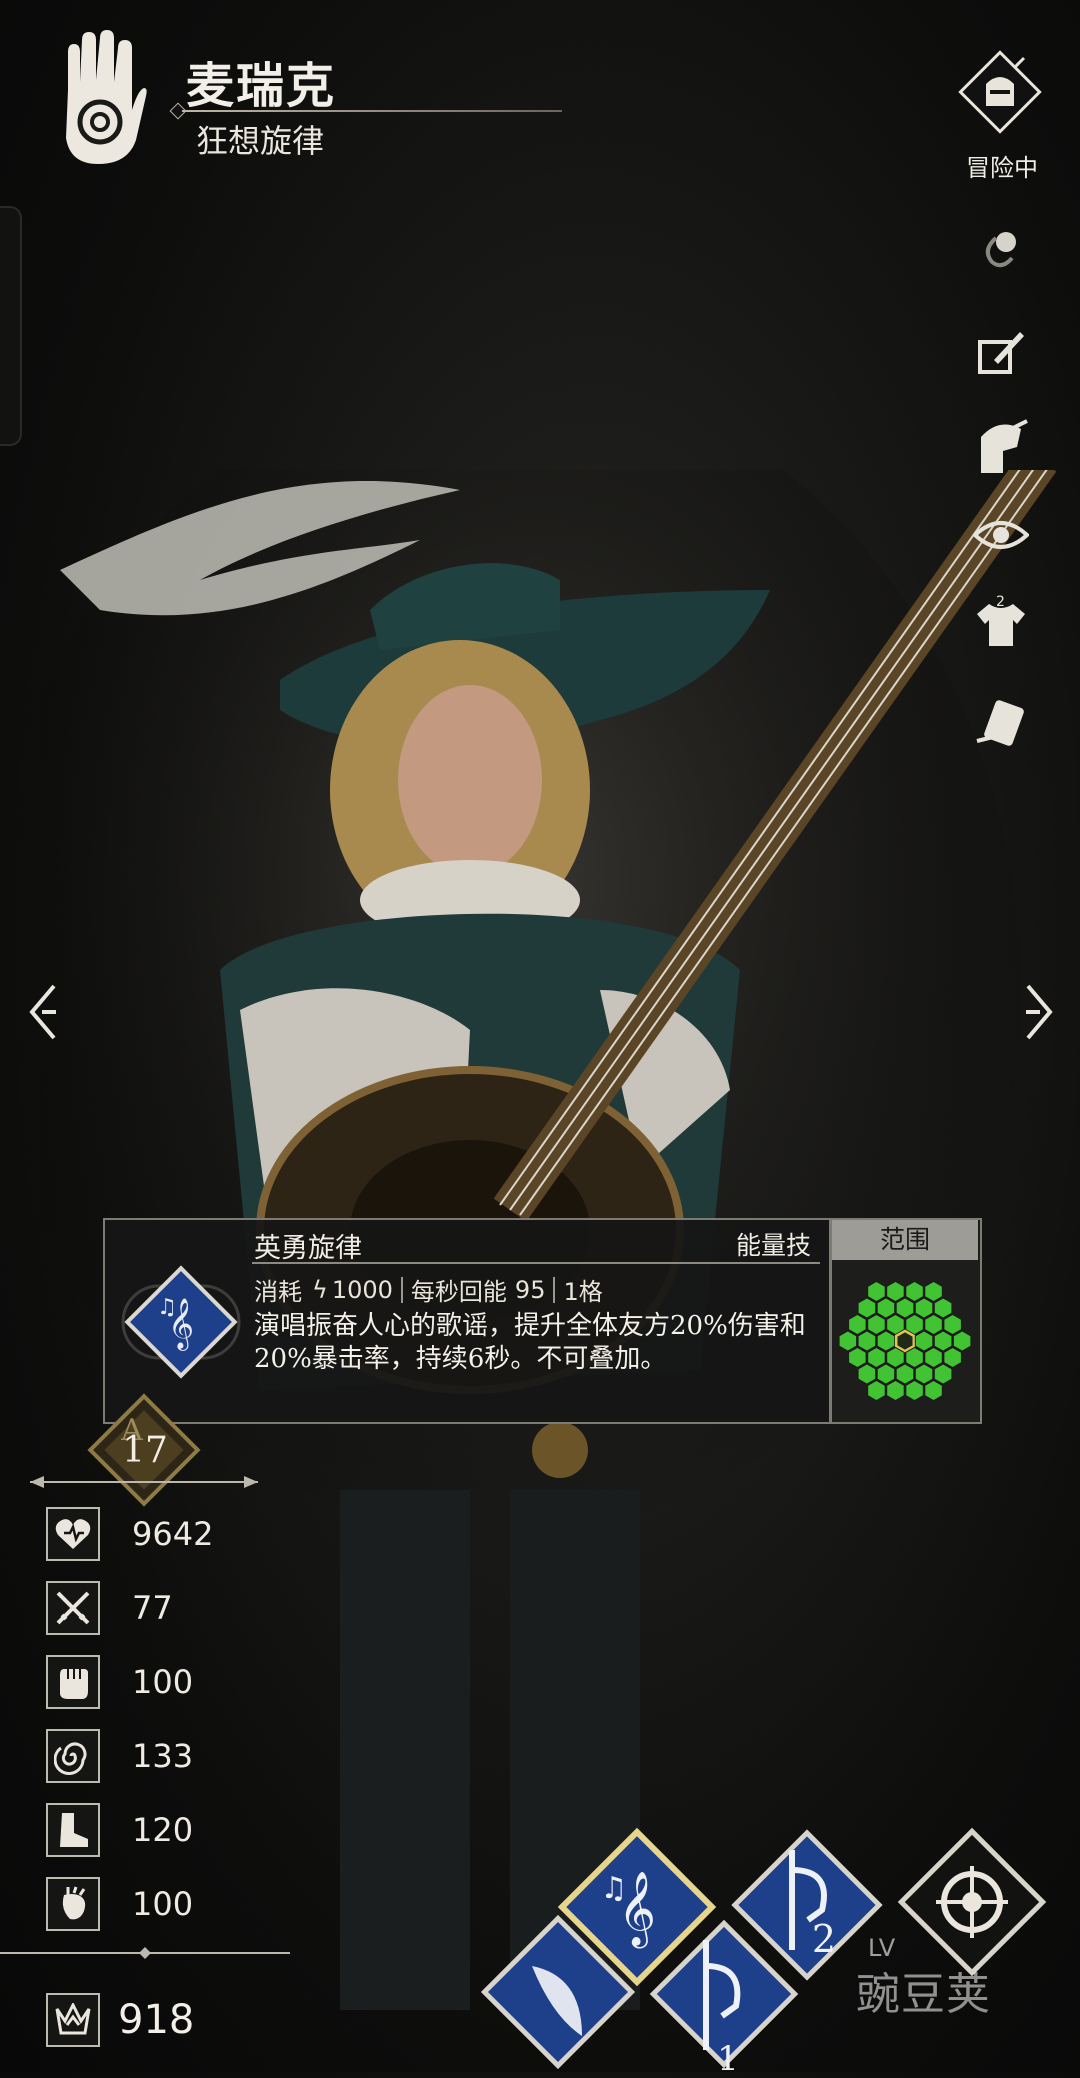  What do you see at coordinates (1001, 725) in the screenshot?
I see `card-icon` at bounding box center [1001, 725].